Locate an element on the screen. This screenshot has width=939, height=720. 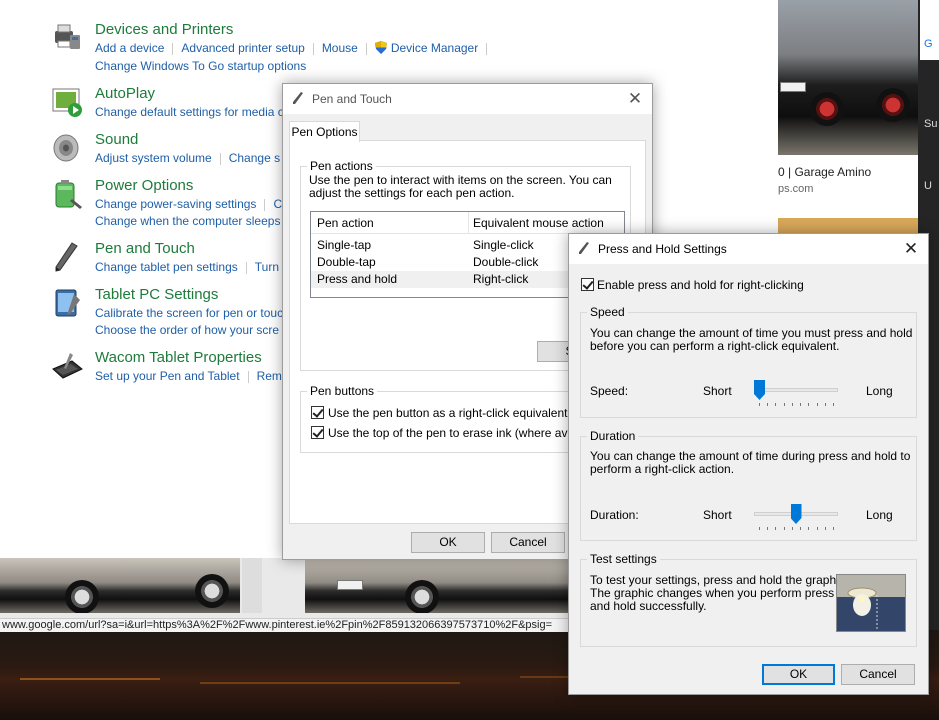
duration-slider-thumb is located at coordinates (796, 514).